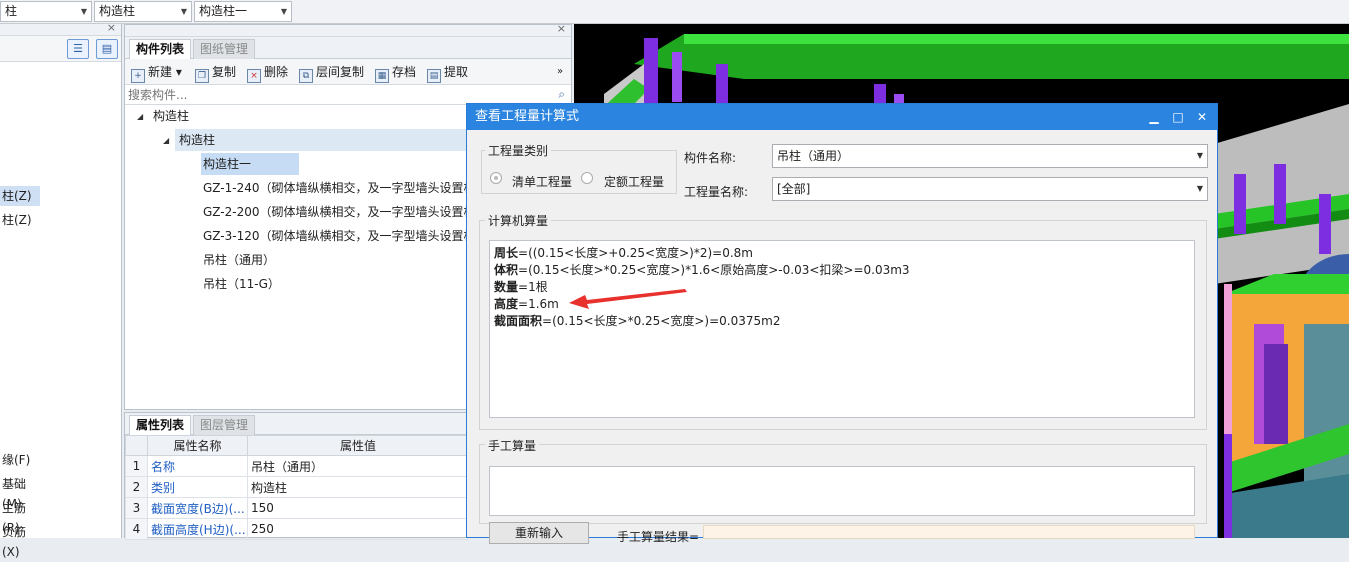  Describe the element at coordinates (434, 76) in the screenshot. I see `extract-icon: ▤` at that location.